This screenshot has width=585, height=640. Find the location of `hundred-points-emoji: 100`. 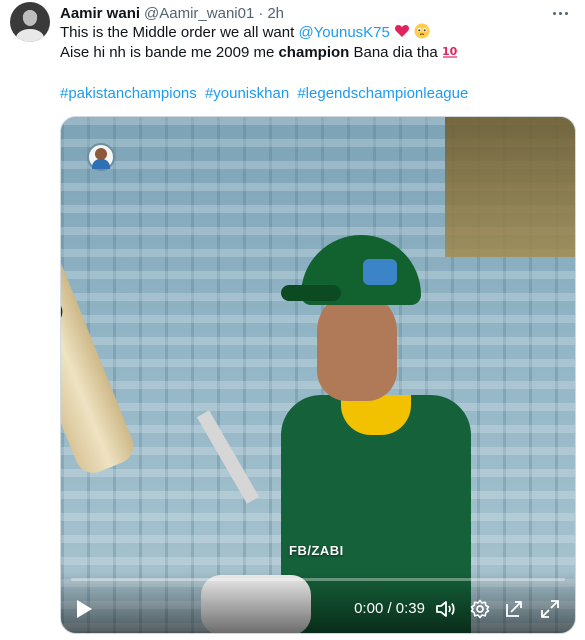

hundred-points-emoji: 100 is located at coordinates (450, 51).